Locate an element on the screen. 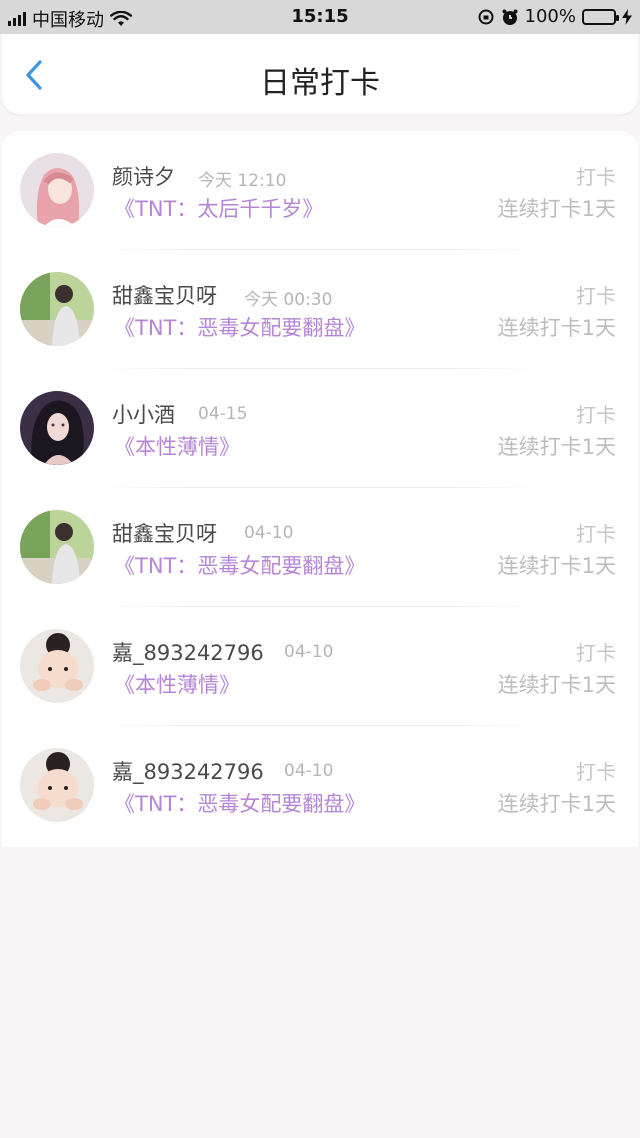  charging-bolt-icon is located at coordinates (627, 16).